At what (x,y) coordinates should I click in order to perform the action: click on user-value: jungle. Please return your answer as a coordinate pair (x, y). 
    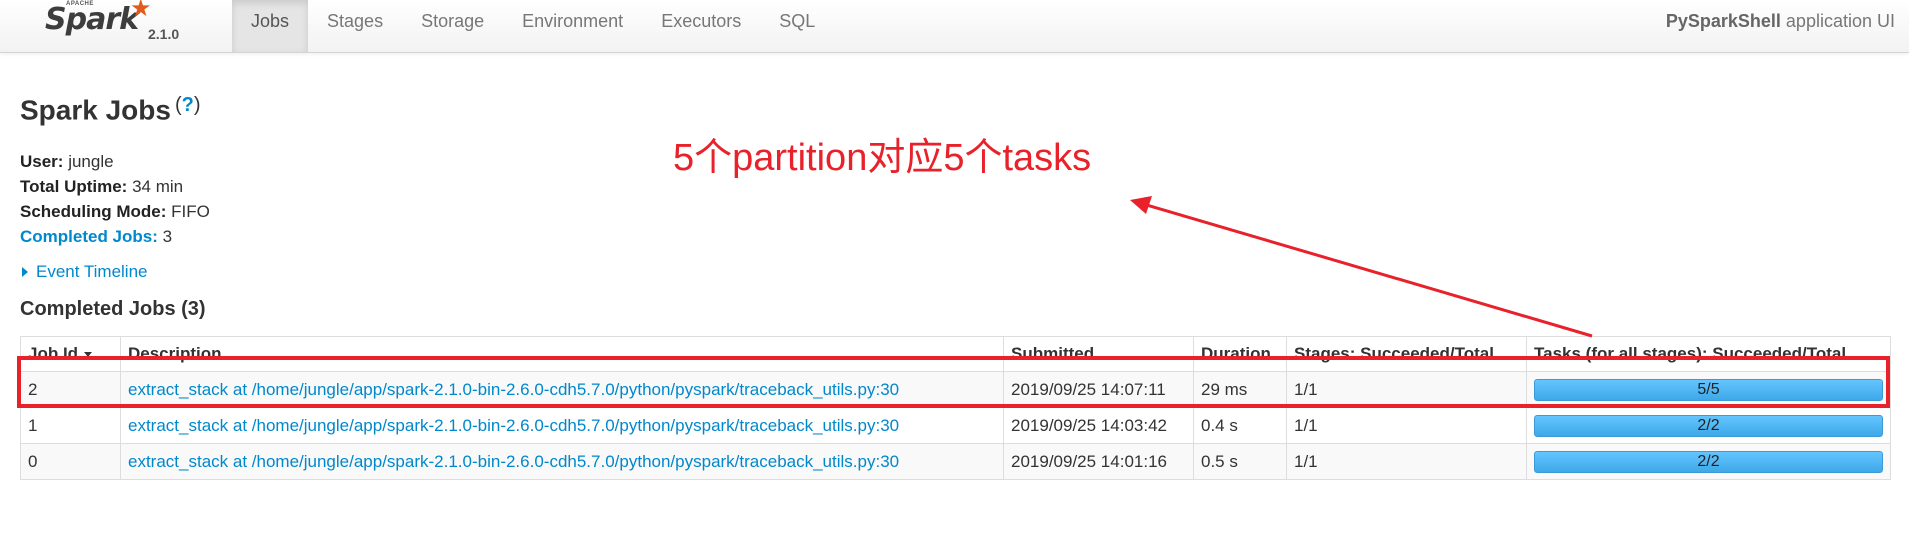
    Looking at the image, I should click on (88, 161).